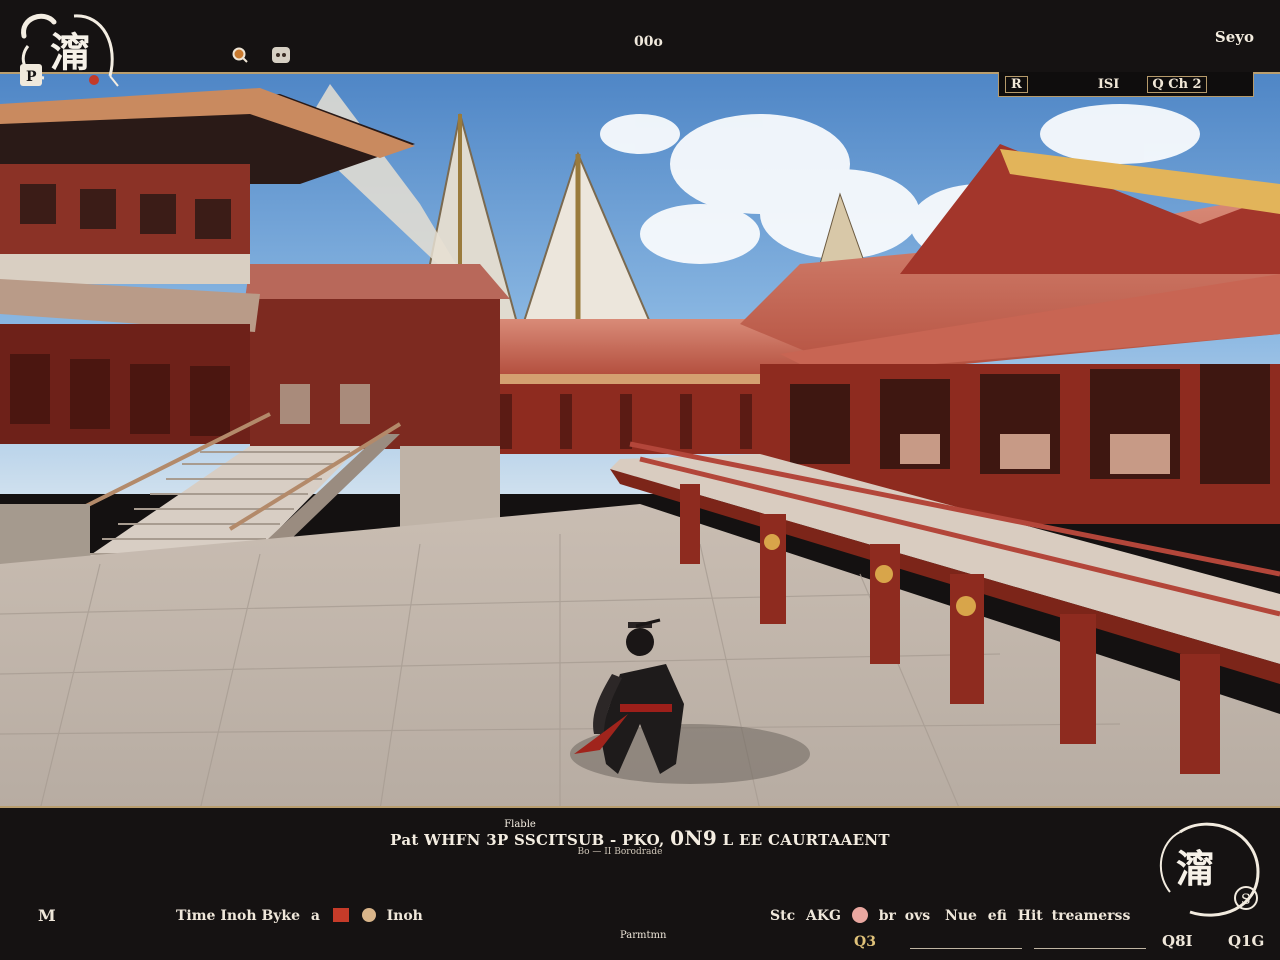 The width and height of the screenshot is (1280, 960). Describe the element at coordinates (240, 55) in the screenshot. I see `search-icon` at that location.